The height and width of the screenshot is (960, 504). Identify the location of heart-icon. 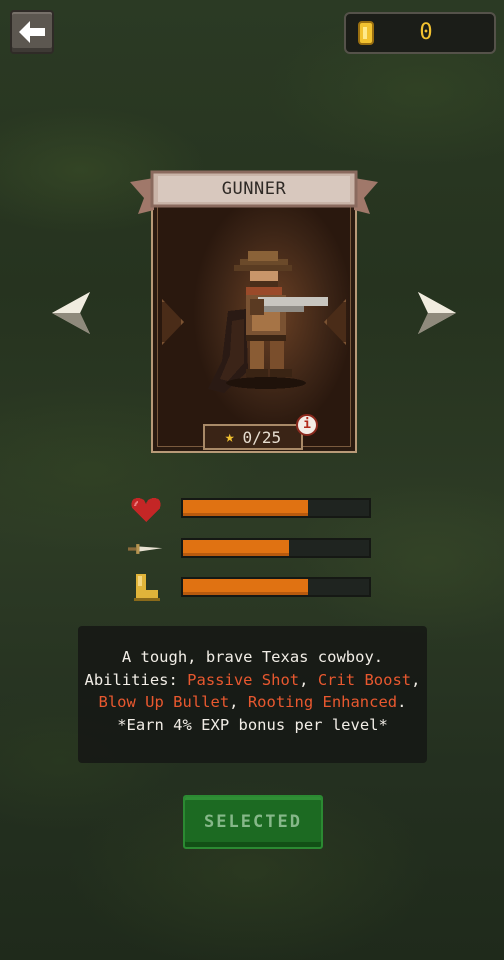
(146, 510).